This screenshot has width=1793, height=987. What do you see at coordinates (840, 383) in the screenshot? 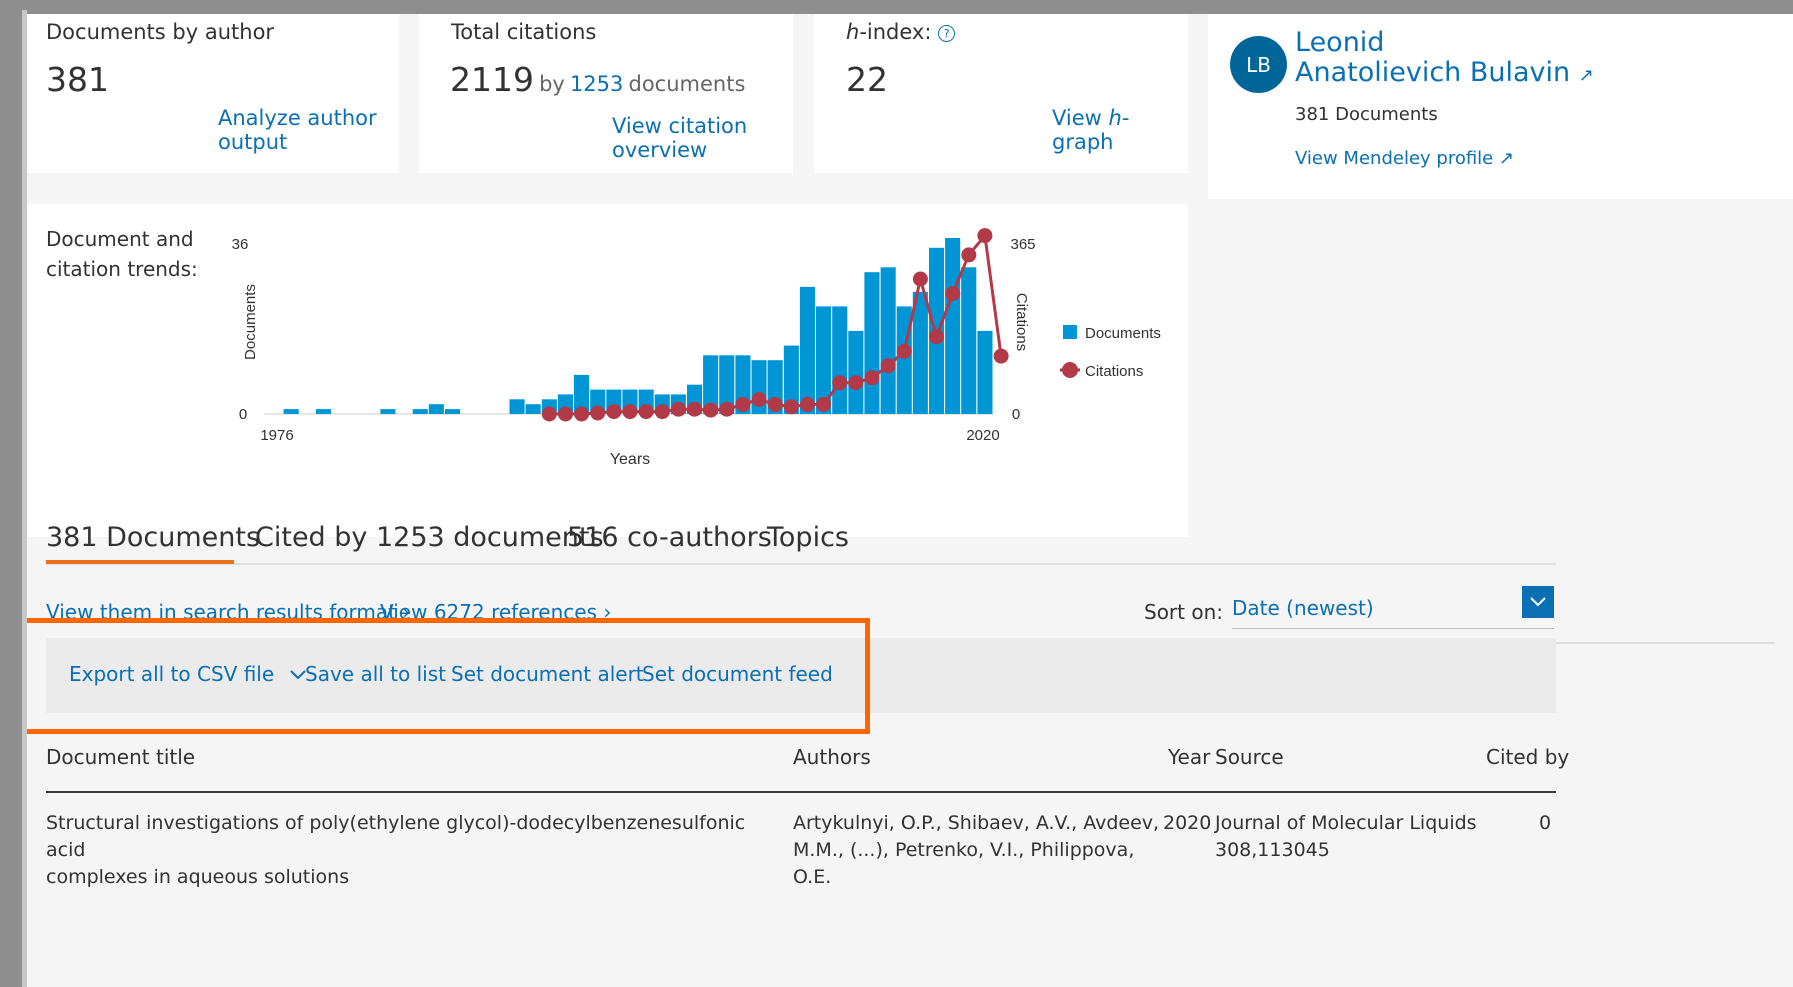
I see `citations-point-2011` at bounding box center [840, 383].